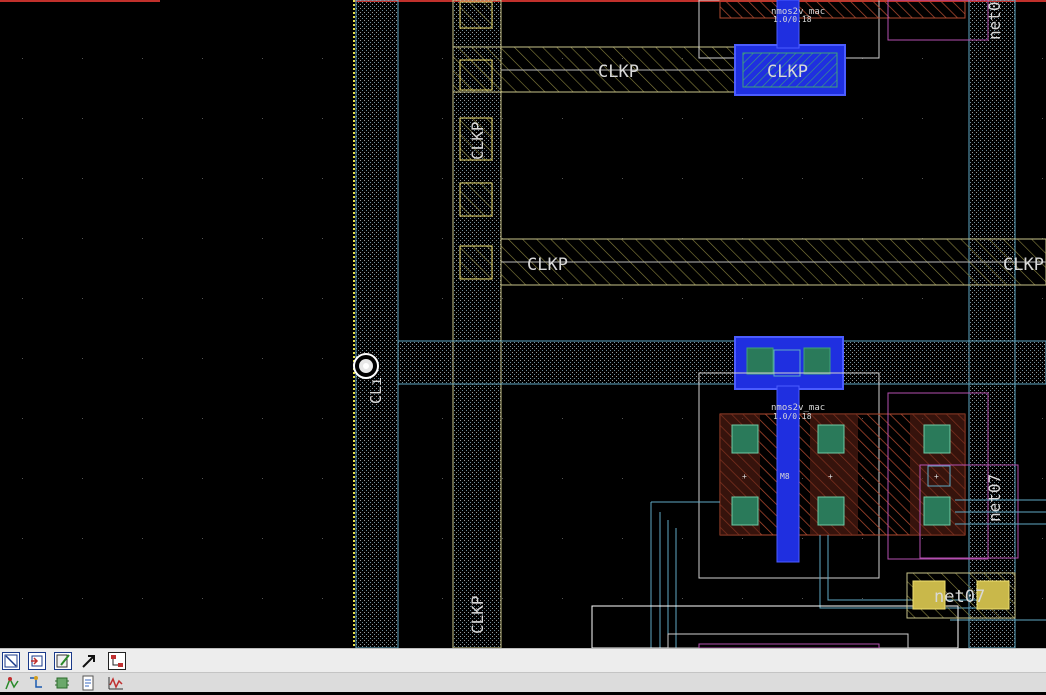 The height and width of the screenshot is (695, 1046). Describe the element at coordinates (37, 661) in the screenshot. I see `zoom-in-icon` at that location.